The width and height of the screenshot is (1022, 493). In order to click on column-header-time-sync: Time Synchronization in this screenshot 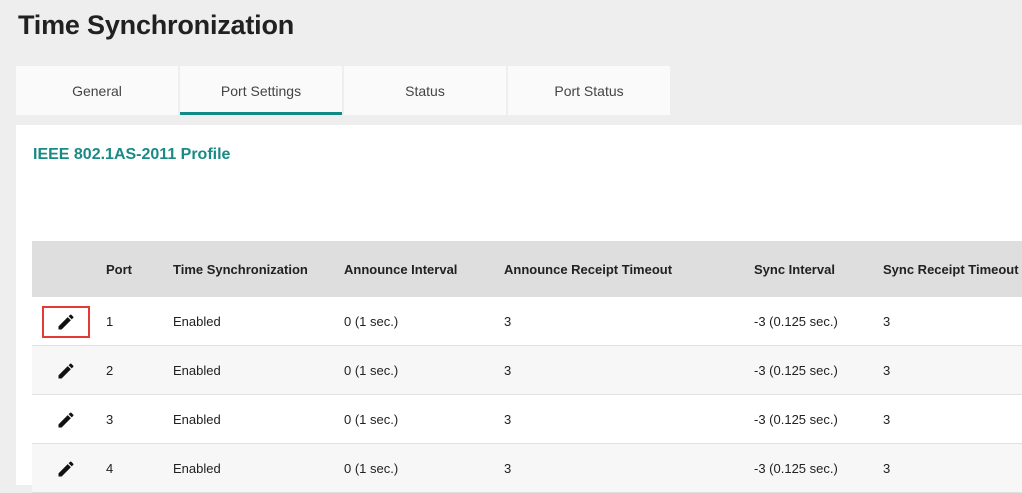, I will do `click(258, 269)`.